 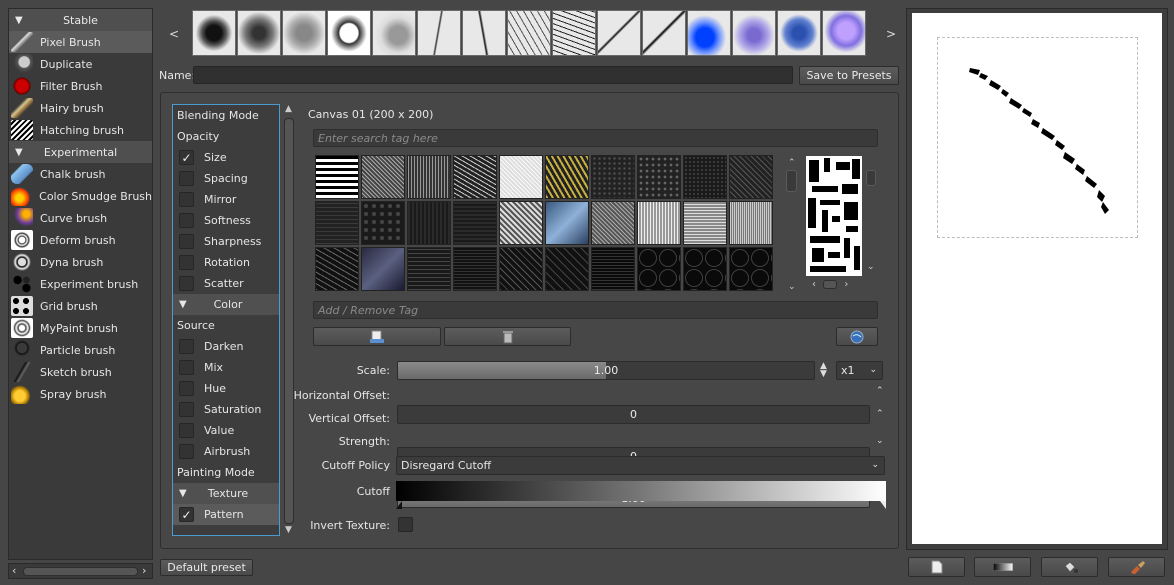 I want to click on engine-item: Filter Brush, so click(x=80, y=86).